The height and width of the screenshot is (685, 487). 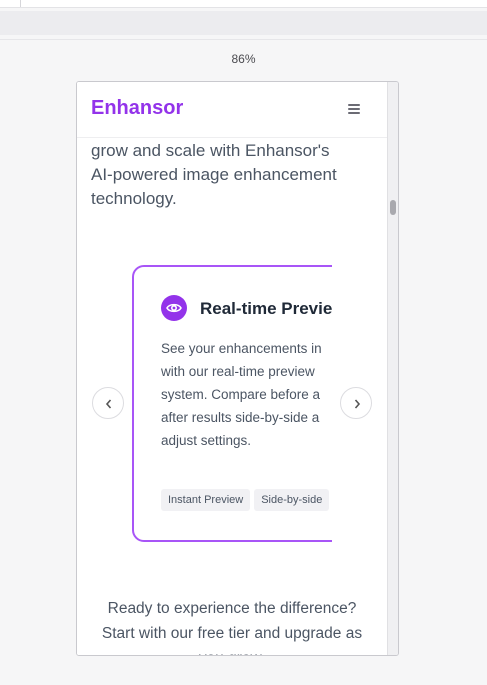 I want to click on intro-line: technology., so click(x=134, y=198).